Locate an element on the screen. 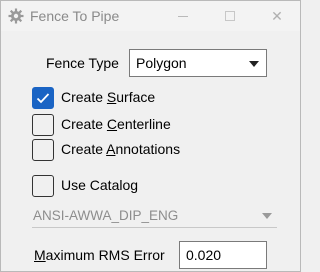  label-suffix: urface is located at coordinates (136, 97).